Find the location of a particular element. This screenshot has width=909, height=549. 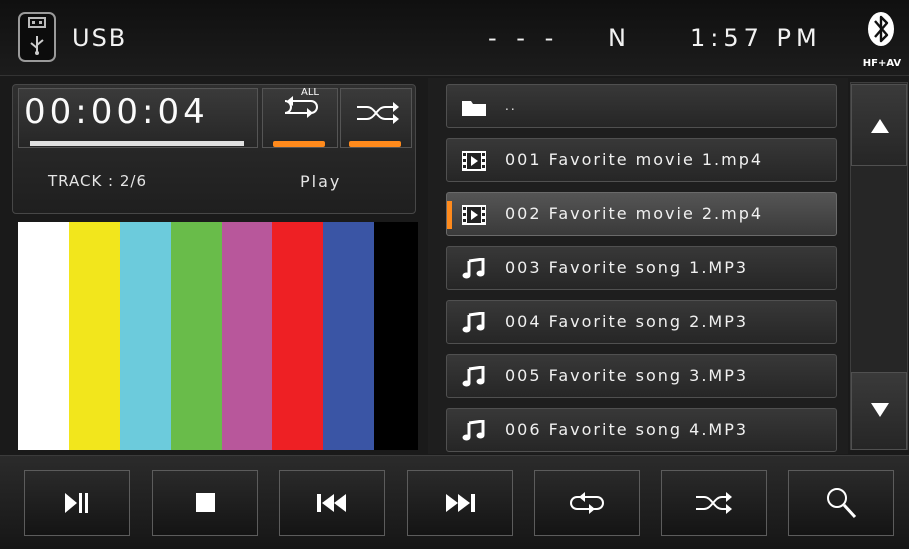

shuffle-toggle-button is located at coordinates (376, 118).